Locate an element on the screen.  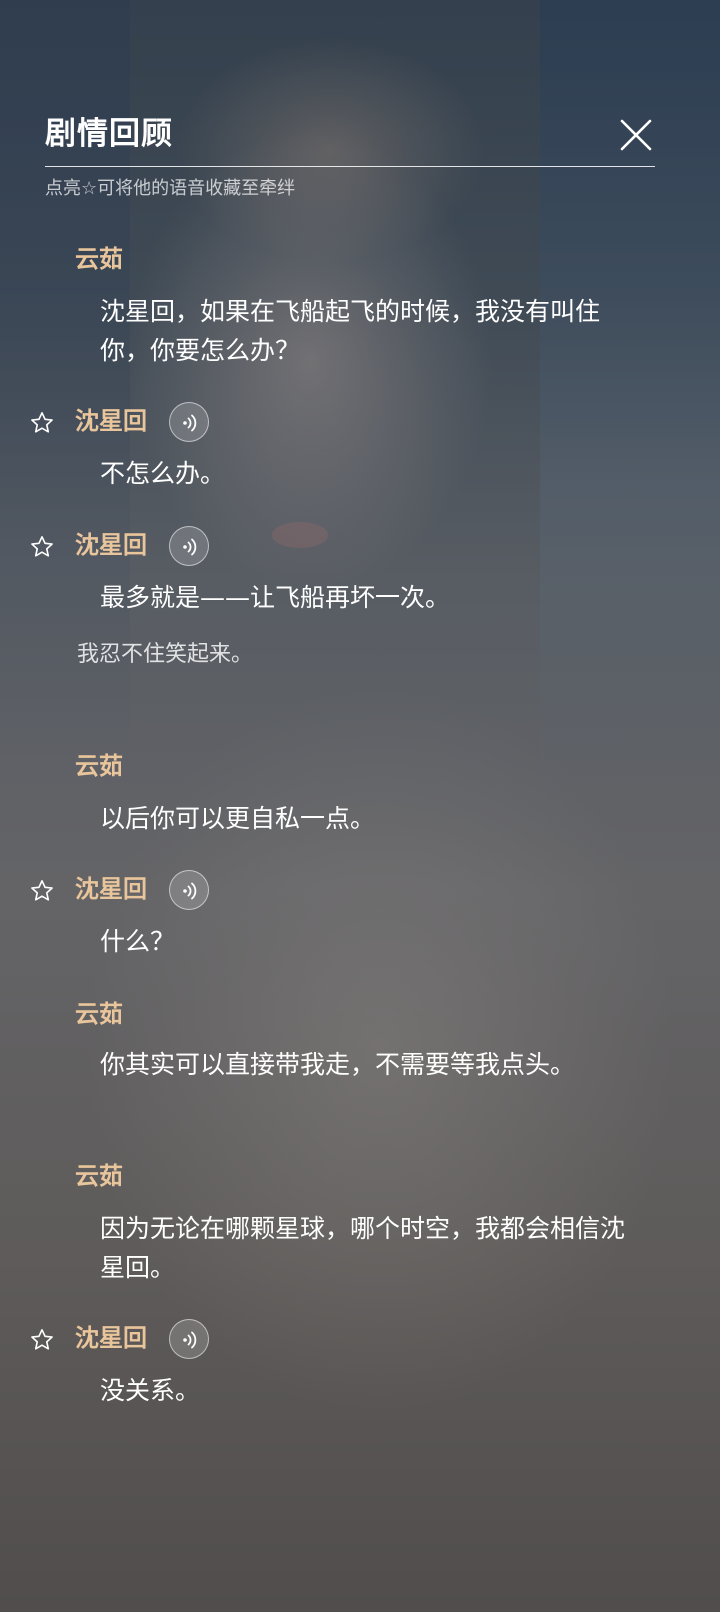
close-button is located at coordinates (636, 135).